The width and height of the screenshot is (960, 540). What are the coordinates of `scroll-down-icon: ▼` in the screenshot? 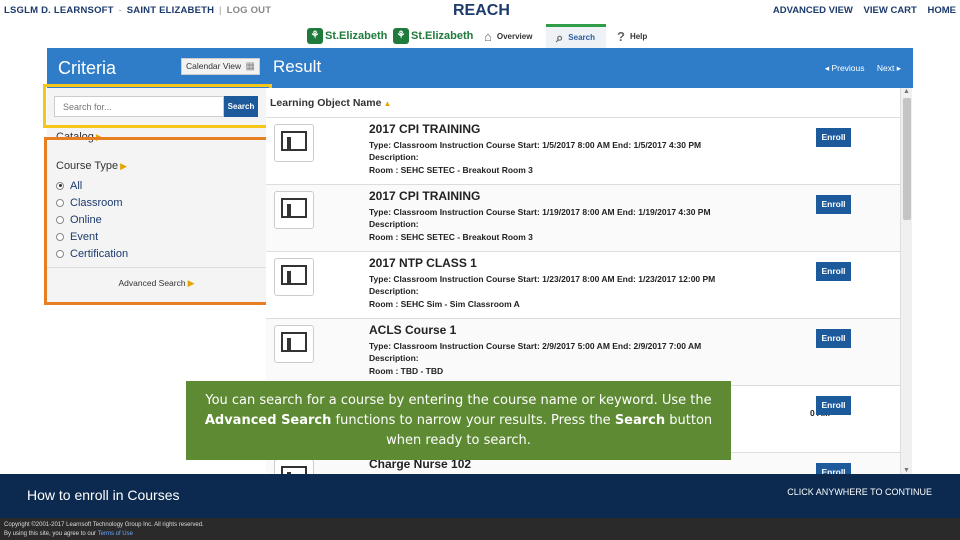 It's located at (906, 470).